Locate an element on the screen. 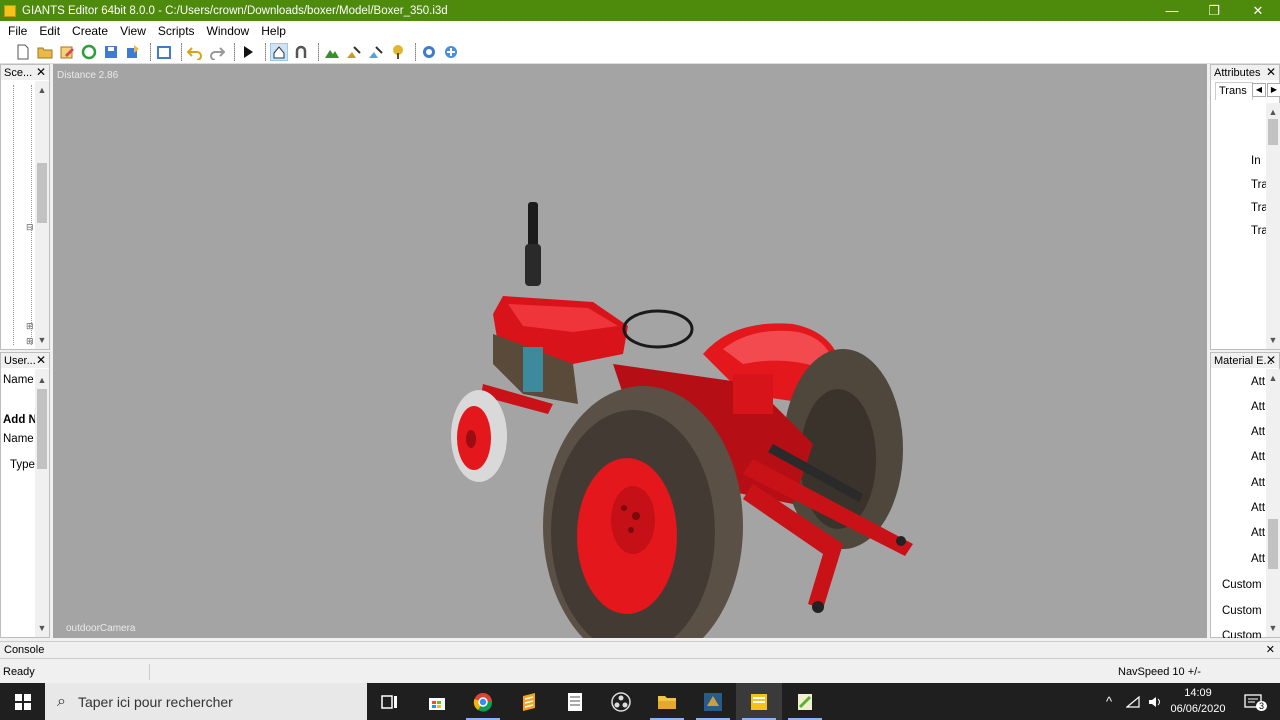 The width and height of the screenshot is (1280, 720). terrain-icon is located at coordinates (332, 52).